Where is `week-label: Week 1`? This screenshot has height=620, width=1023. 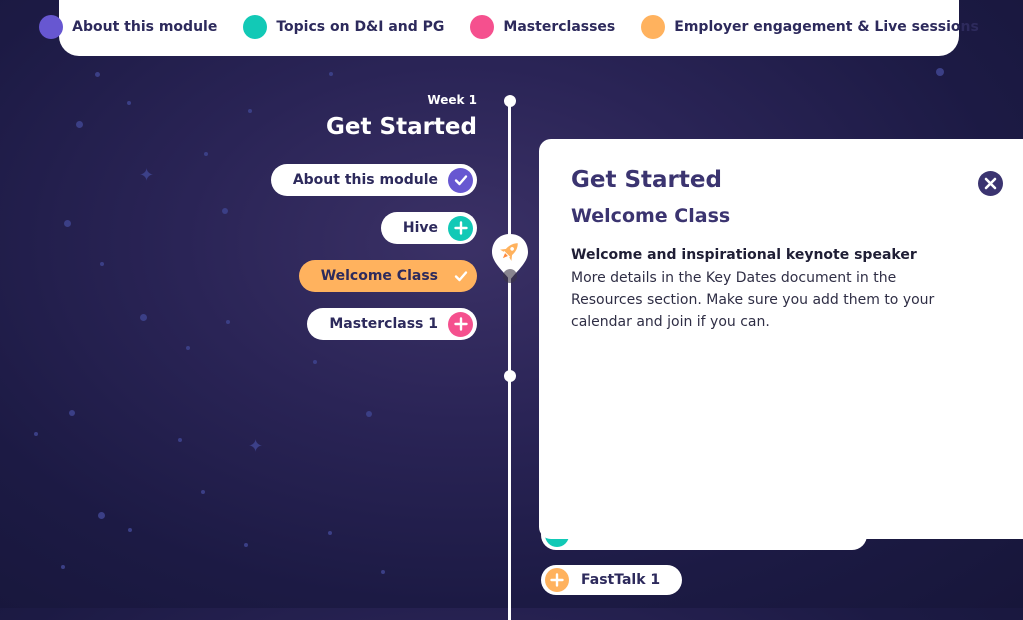
week-label: Week 1 is located at coordinates (452, 100).